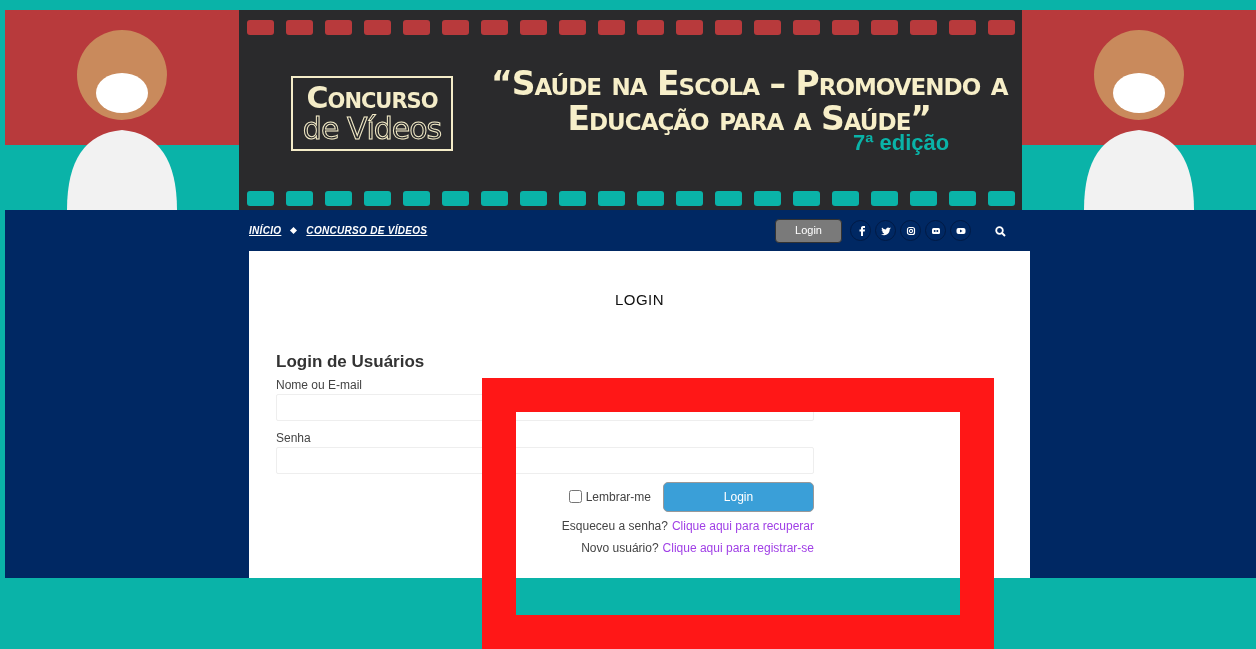  I want to click on input-field, so click(545, 460).